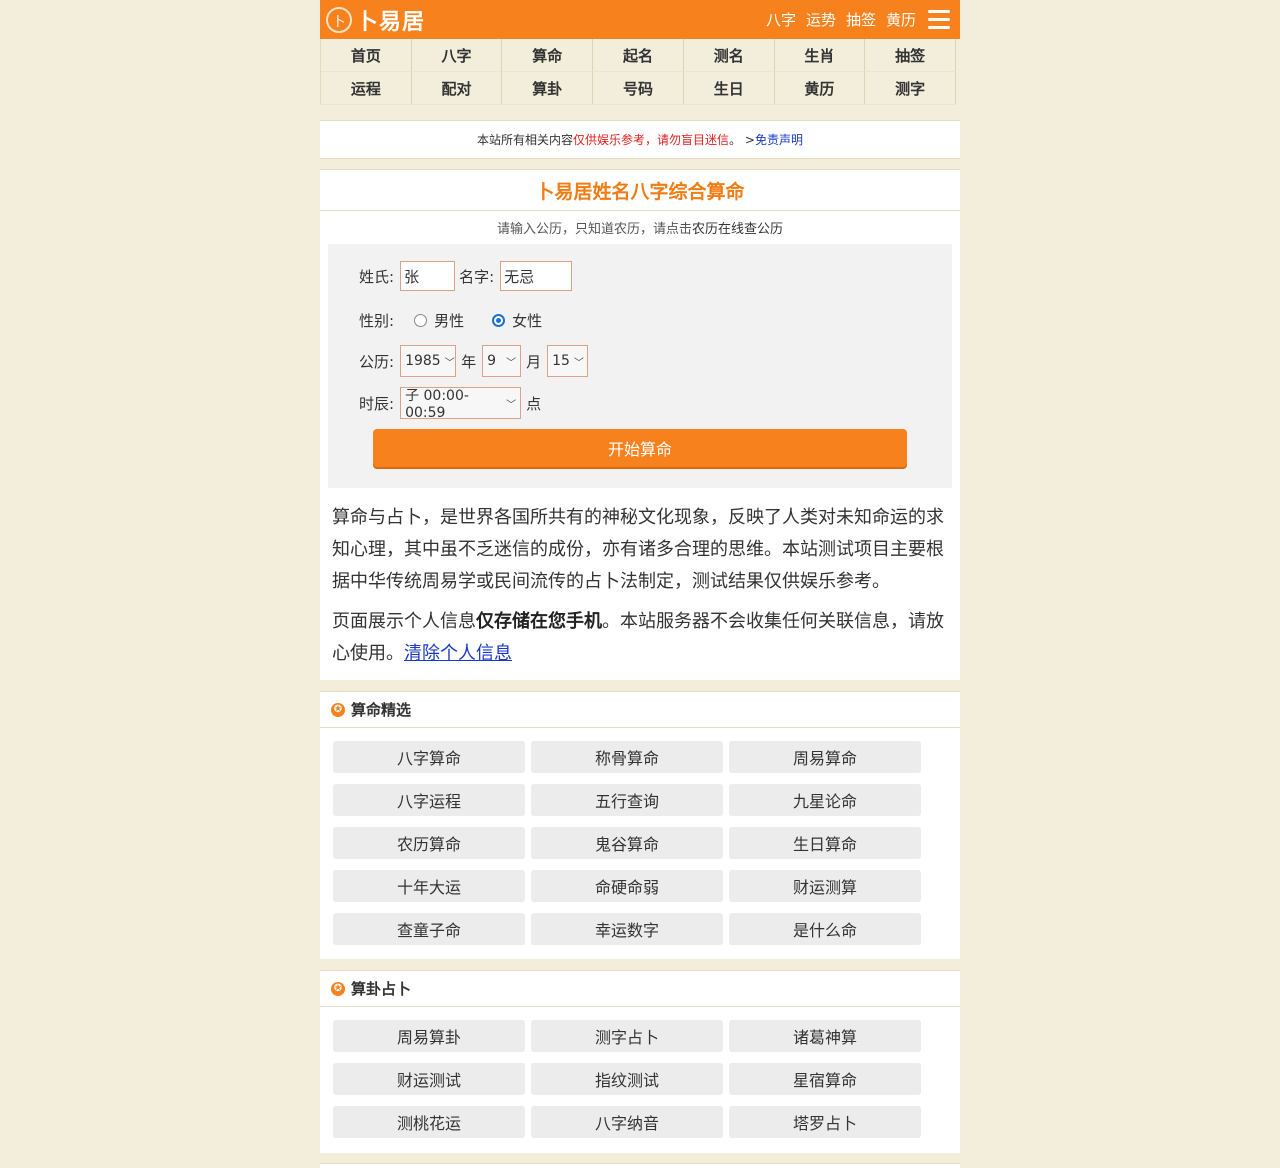 This screenshot has width=1280, height=1168. Describe the element at coordinates (527, 321) in the screenshot. I see `gender-female-label: 女性` at that location.